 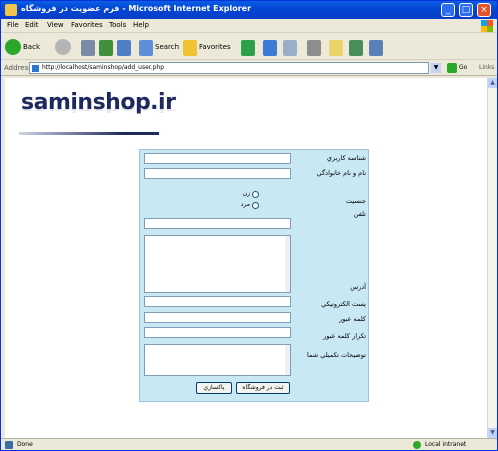 I want to click on toolbar: Back Search Favorites, so click(x=249, y=47).